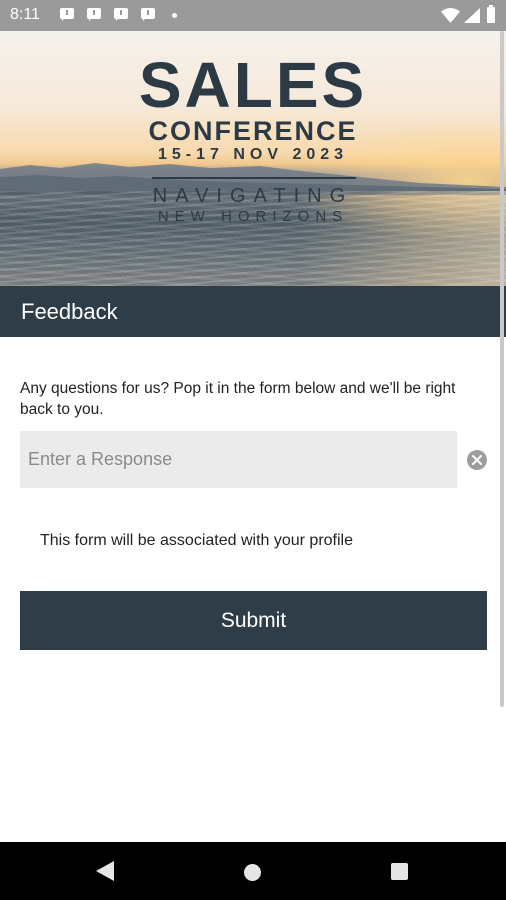  I want to click on recents-icon, so click(399, 871).